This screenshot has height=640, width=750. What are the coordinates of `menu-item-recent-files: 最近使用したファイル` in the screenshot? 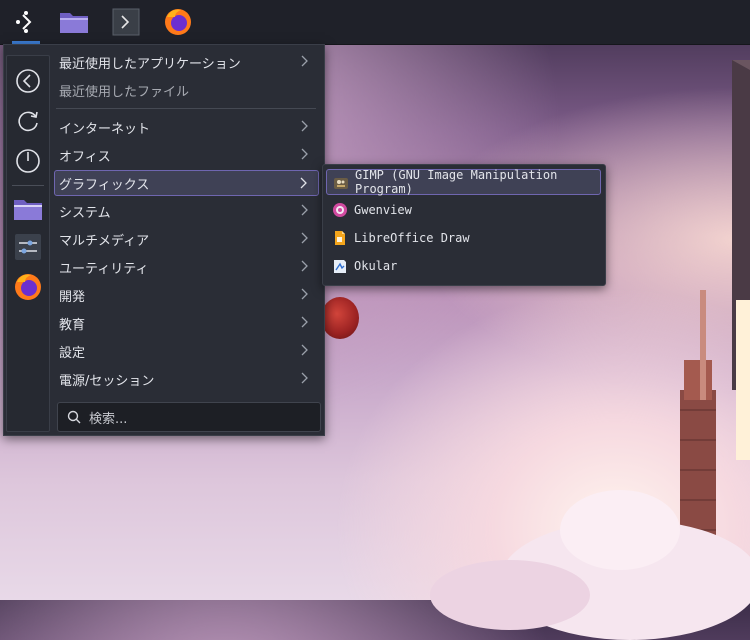 It's located at (186, 90).